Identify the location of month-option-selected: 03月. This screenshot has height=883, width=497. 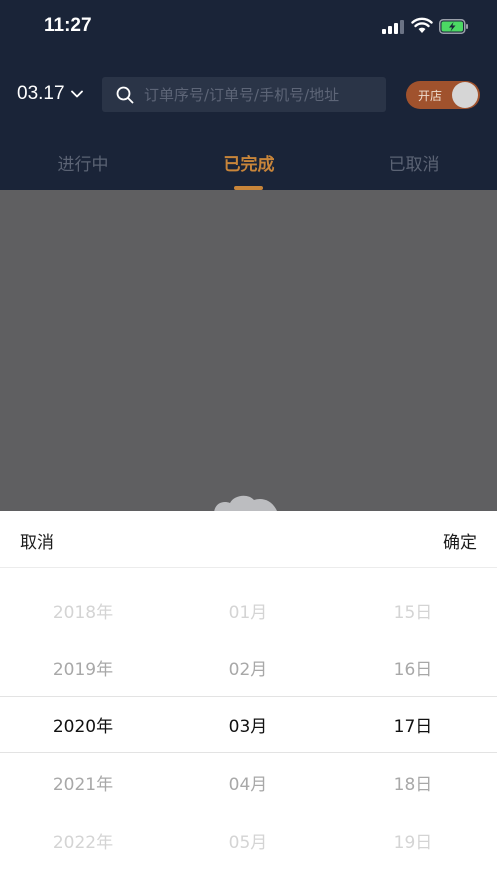
(248, 724).